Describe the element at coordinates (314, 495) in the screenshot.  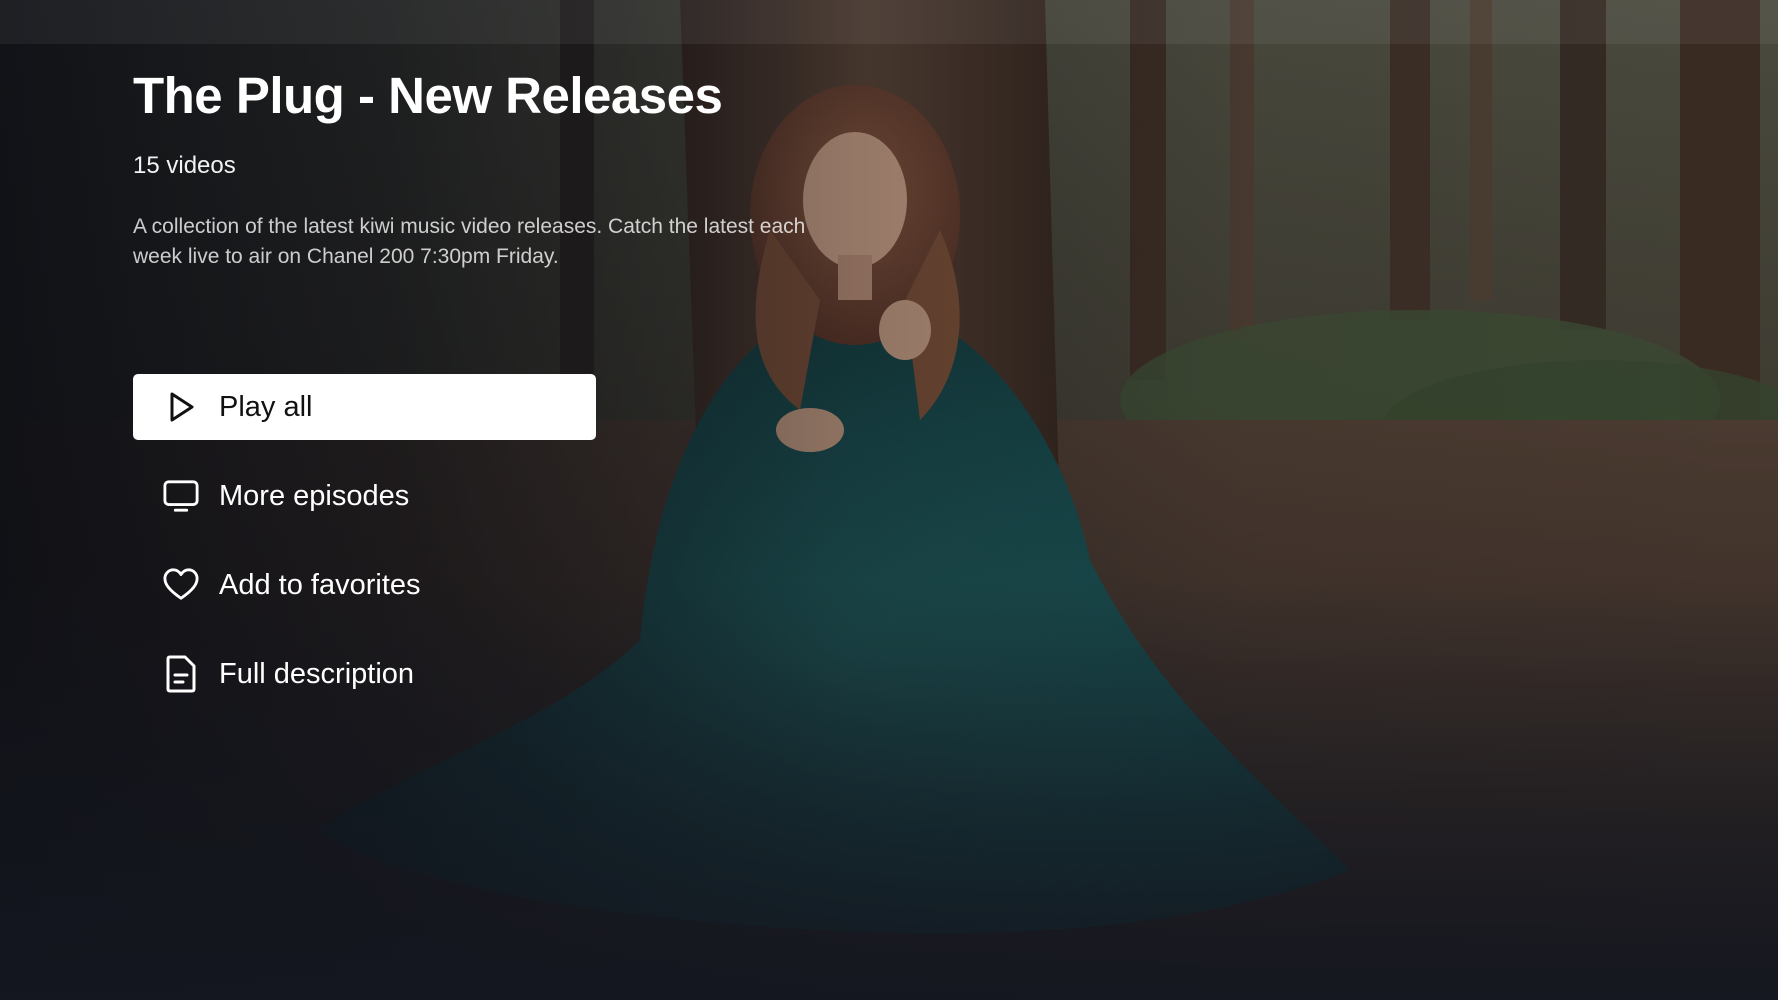
I see `more-episodes-label: More episodes` at that location.